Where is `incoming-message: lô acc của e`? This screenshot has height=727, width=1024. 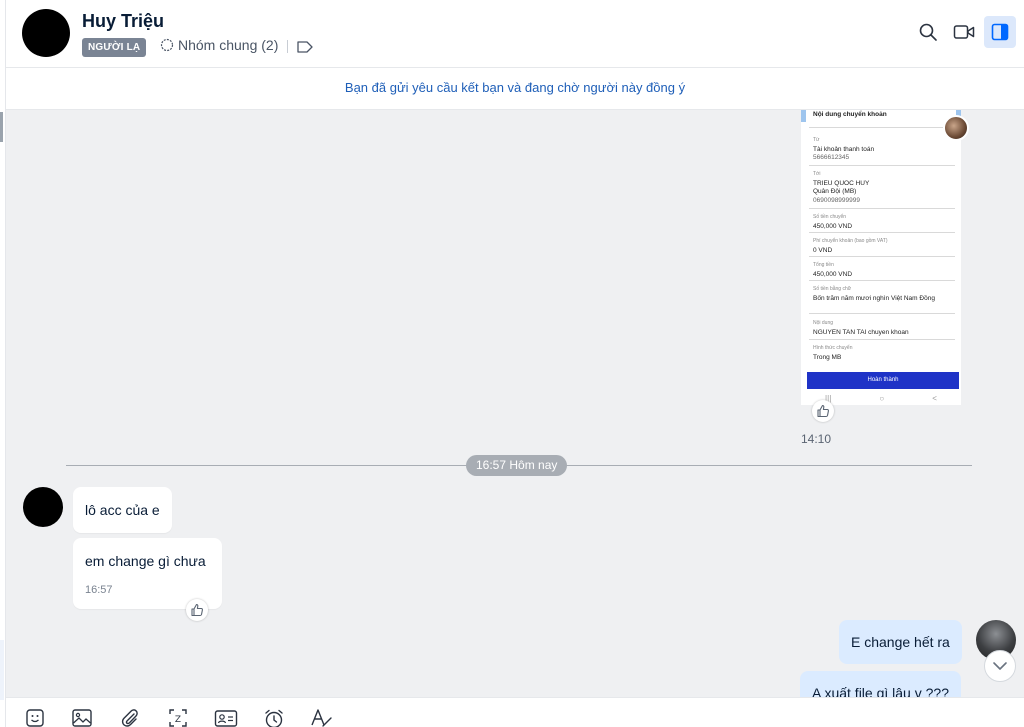 incoming-message: lô acc của e is located at coordinates (122, 510).